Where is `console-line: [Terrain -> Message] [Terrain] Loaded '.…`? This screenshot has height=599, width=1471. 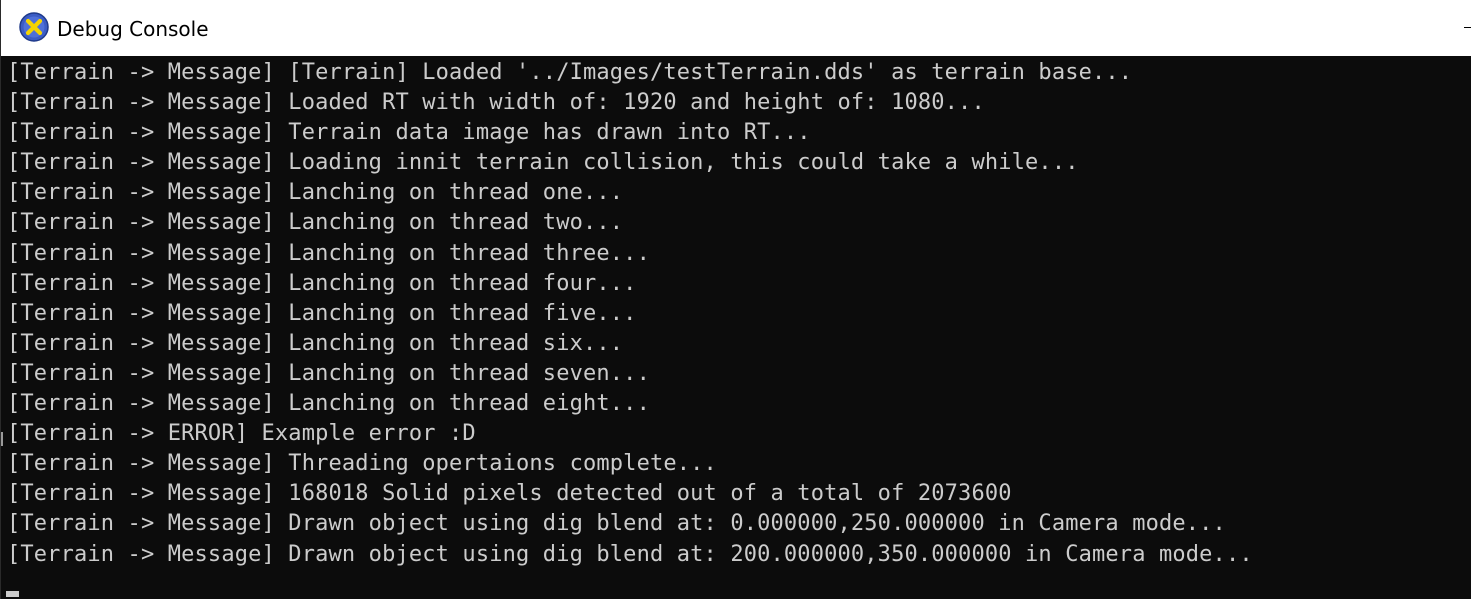
console-line: [Terrain -> Message] [Terrain] Loaded '.… is located at coordinates (570, 72).